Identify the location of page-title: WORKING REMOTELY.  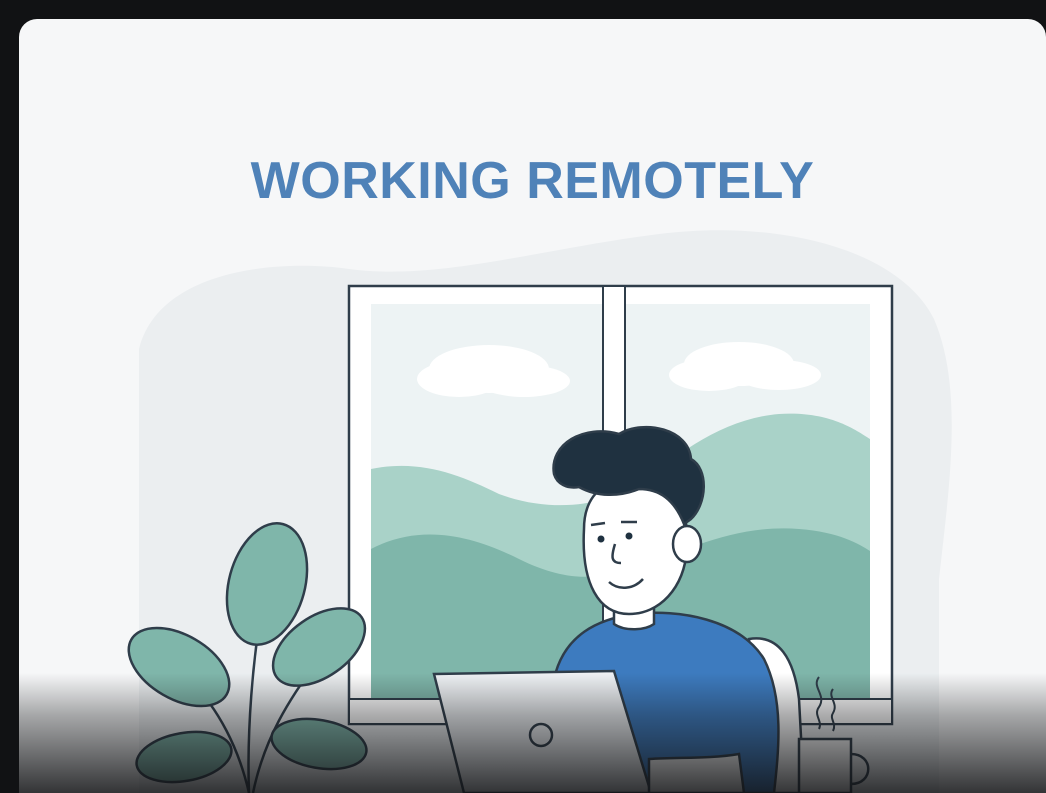
(532, 181).